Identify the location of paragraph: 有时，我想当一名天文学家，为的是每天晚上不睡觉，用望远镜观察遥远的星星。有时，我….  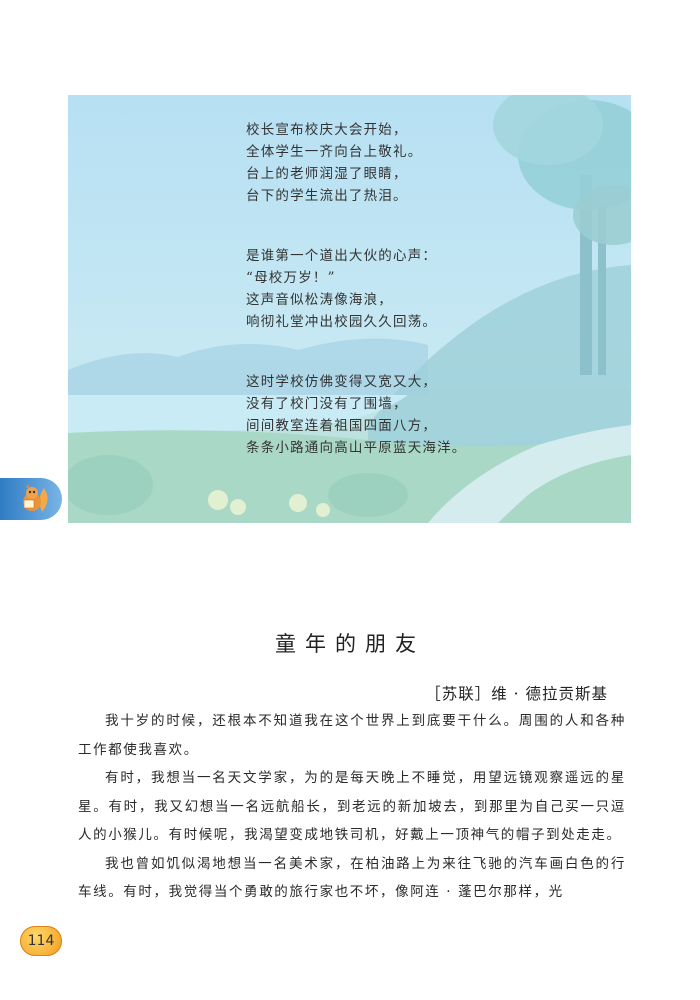
(352, 806).